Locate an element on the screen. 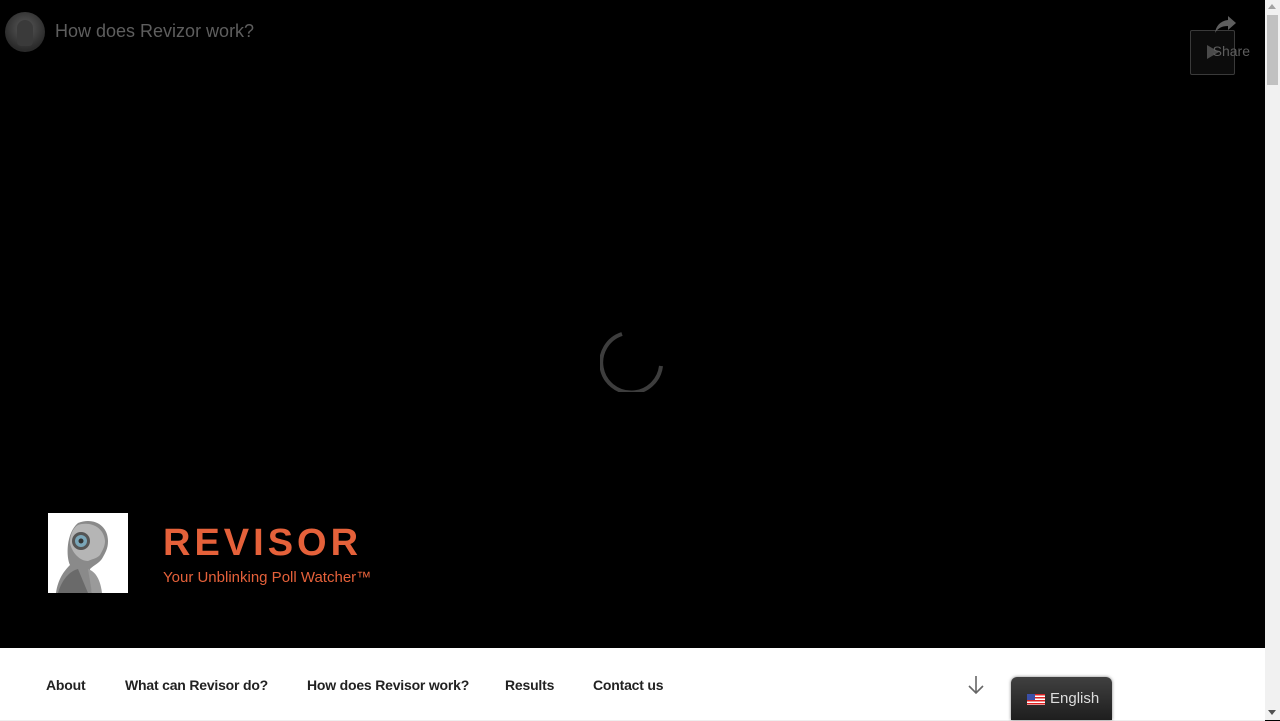 This screenshot has height=721, width=1280. loading-spinner-icon is located at coordinates (631, 362).